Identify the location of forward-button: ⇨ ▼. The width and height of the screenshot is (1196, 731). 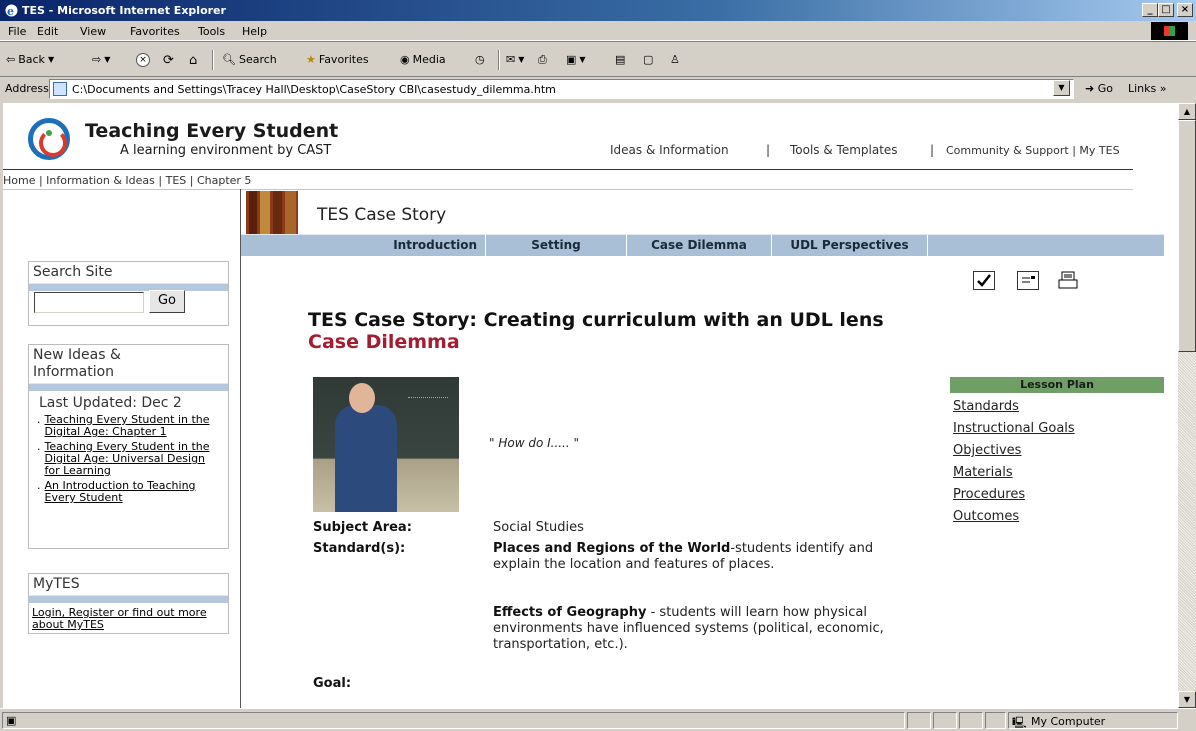
(101, 59).